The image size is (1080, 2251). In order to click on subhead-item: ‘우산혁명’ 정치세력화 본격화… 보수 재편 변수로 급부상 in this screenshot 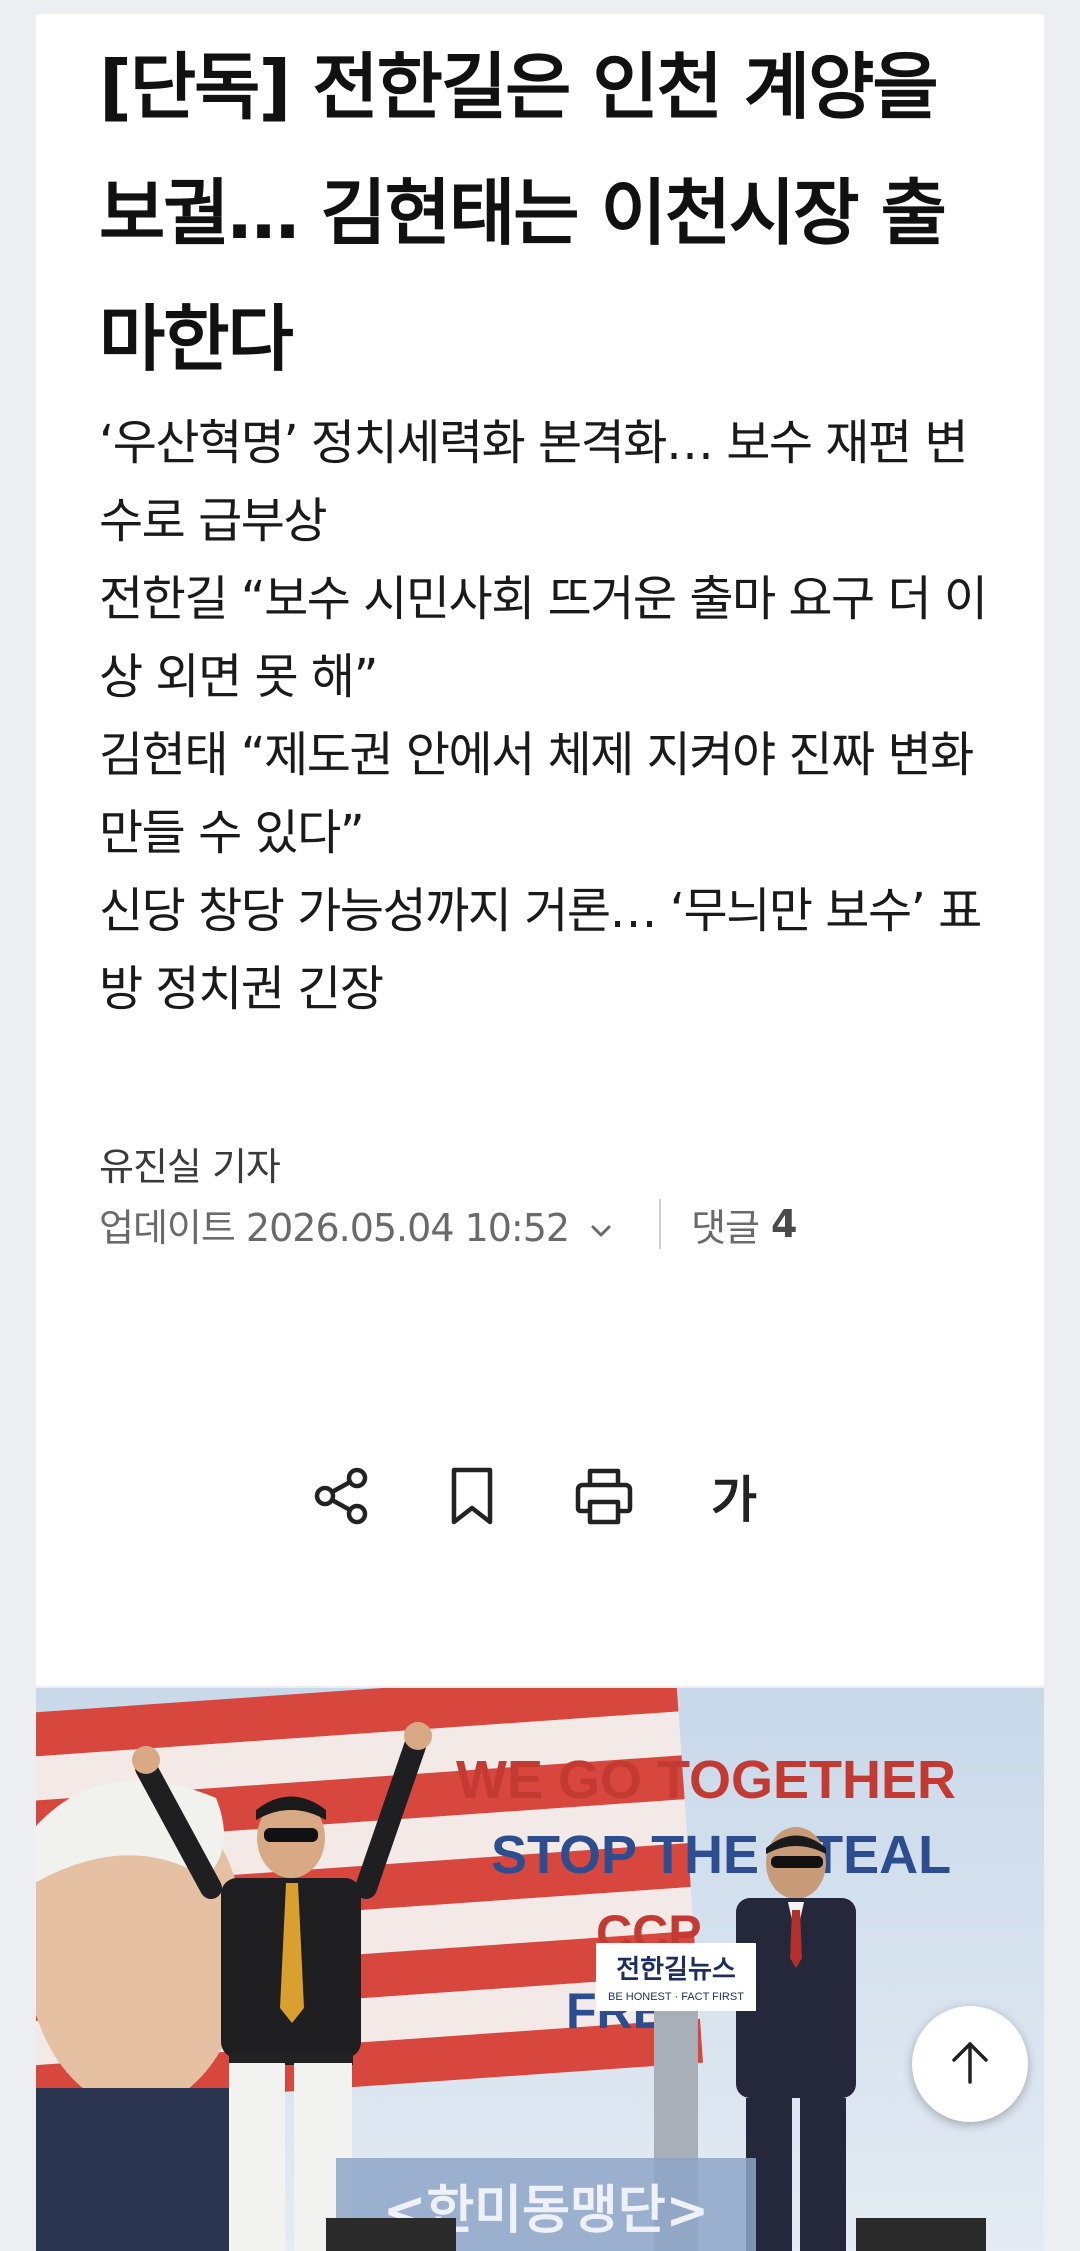, I will do `click(534, 482)`.